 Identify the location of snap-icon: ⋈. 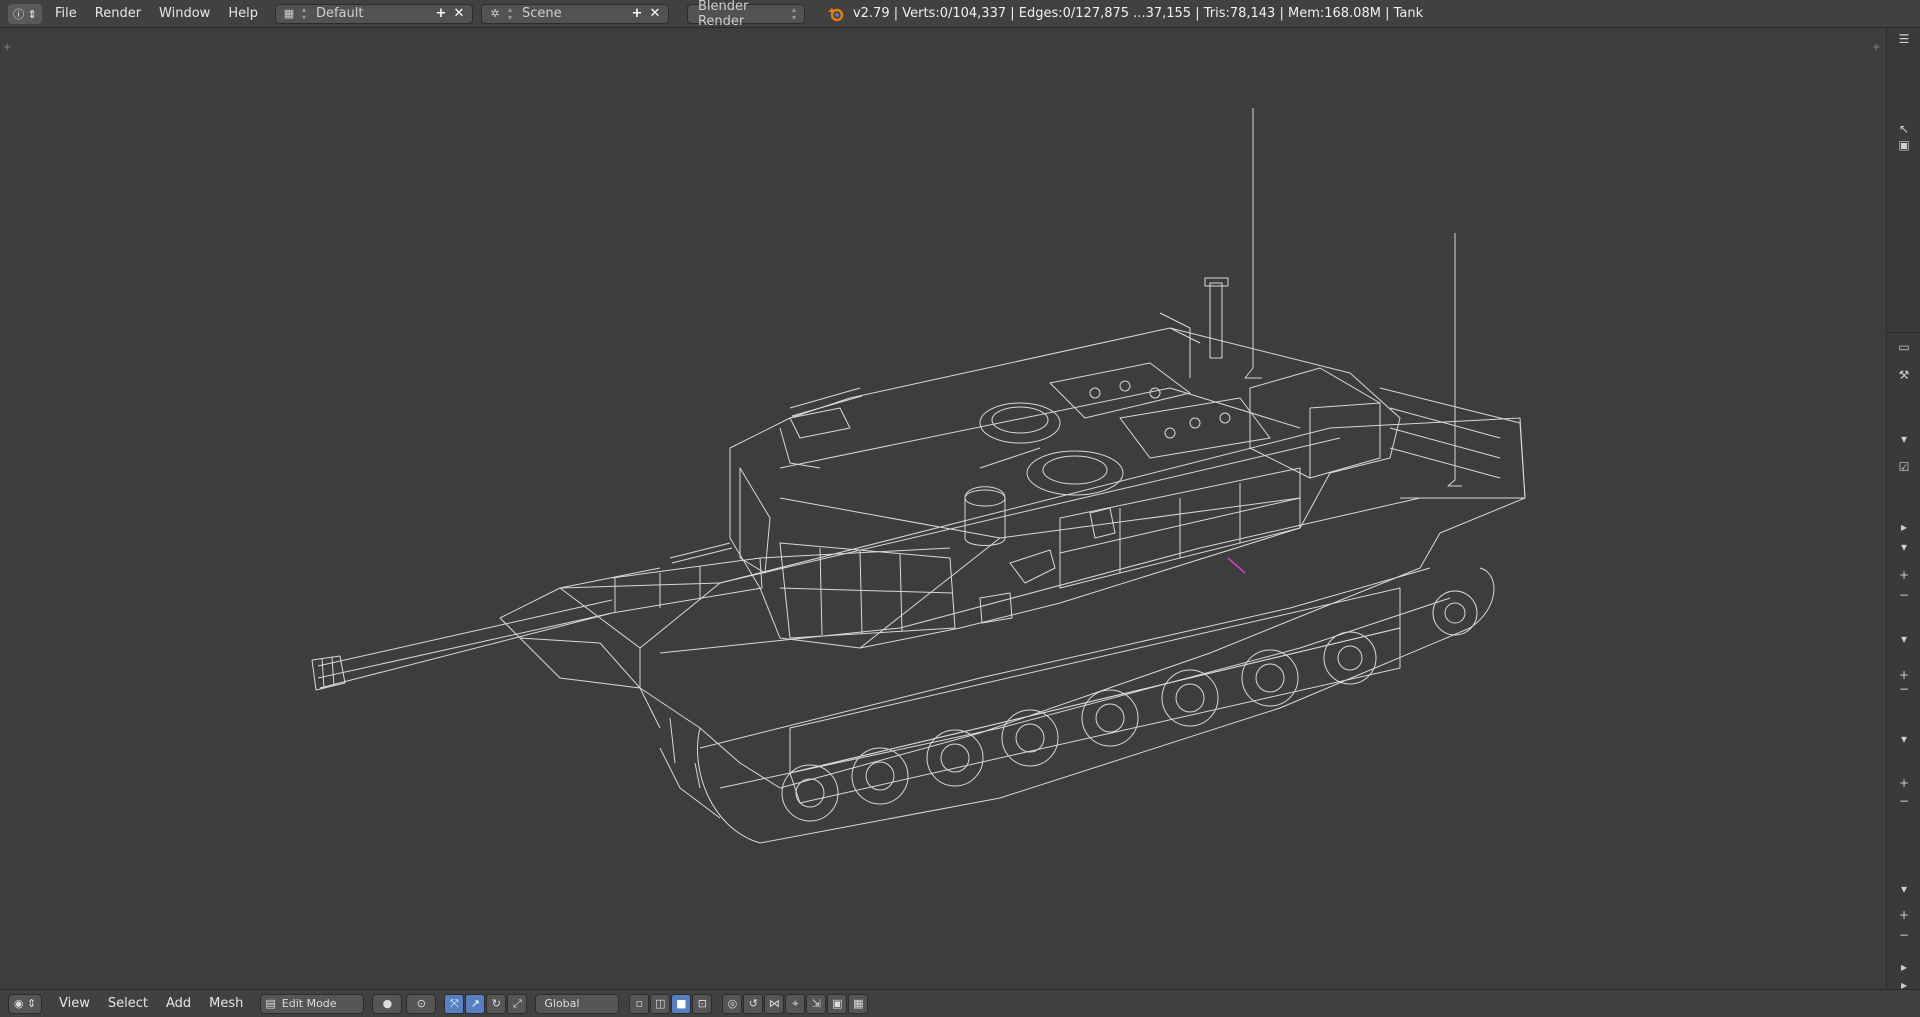
(774, 1003).